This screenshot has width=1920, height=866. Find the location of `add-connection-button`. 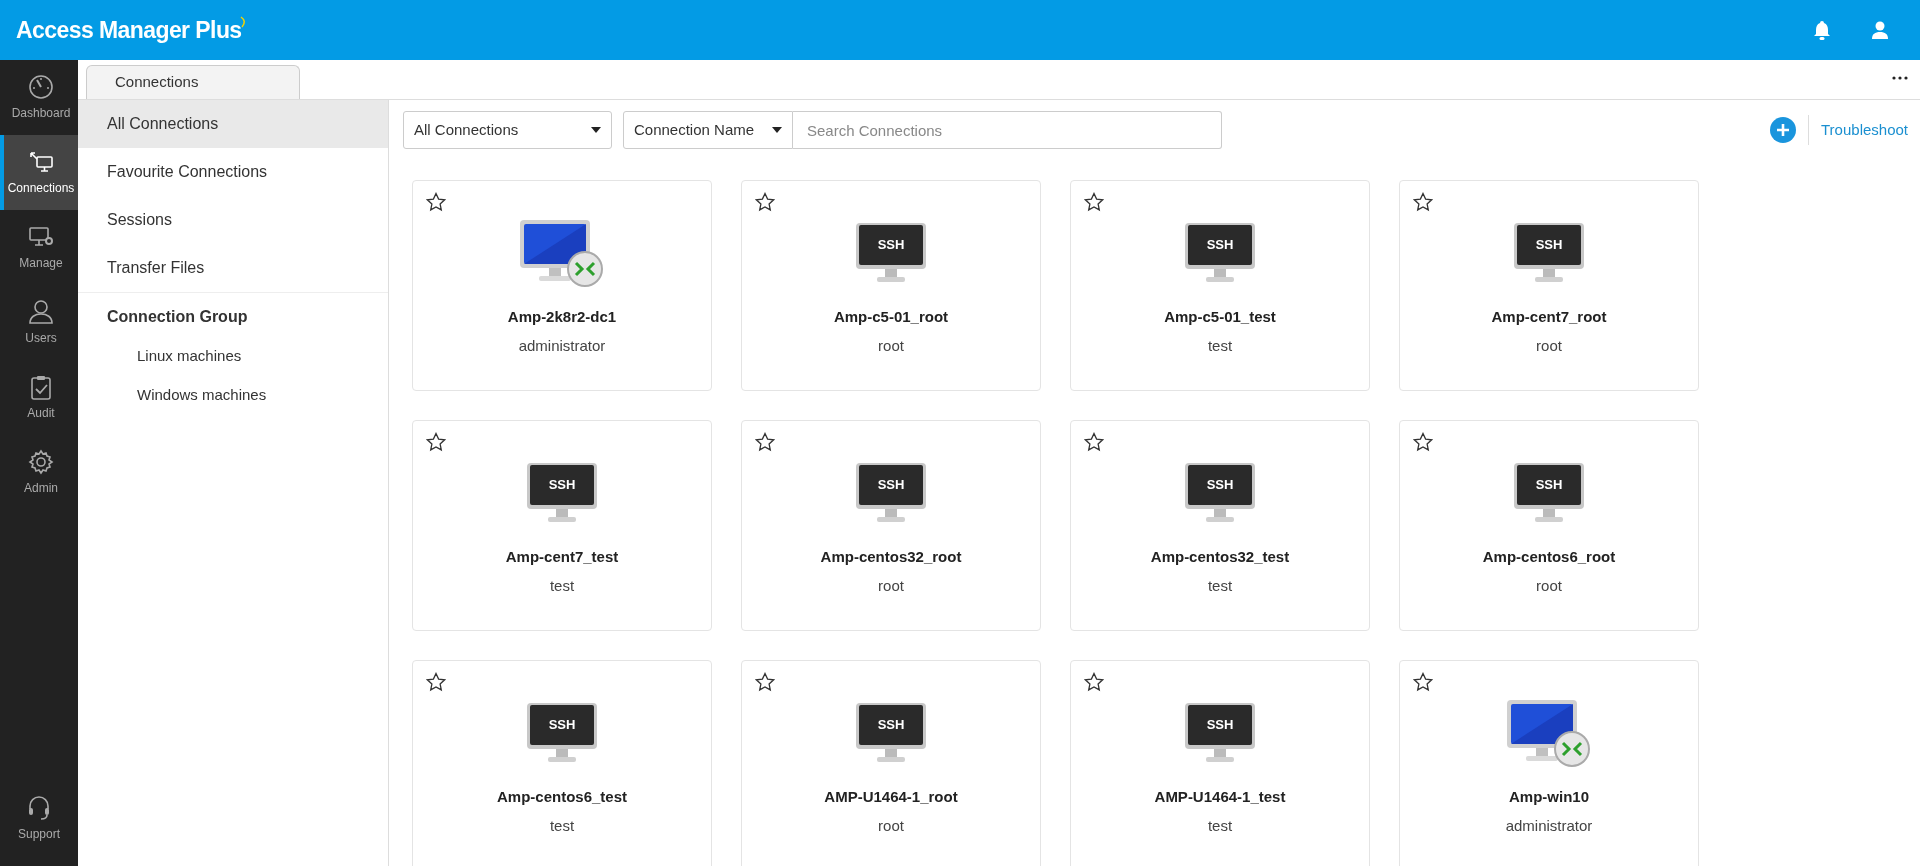

add-connection-button is located at coordinates (1783, 130).